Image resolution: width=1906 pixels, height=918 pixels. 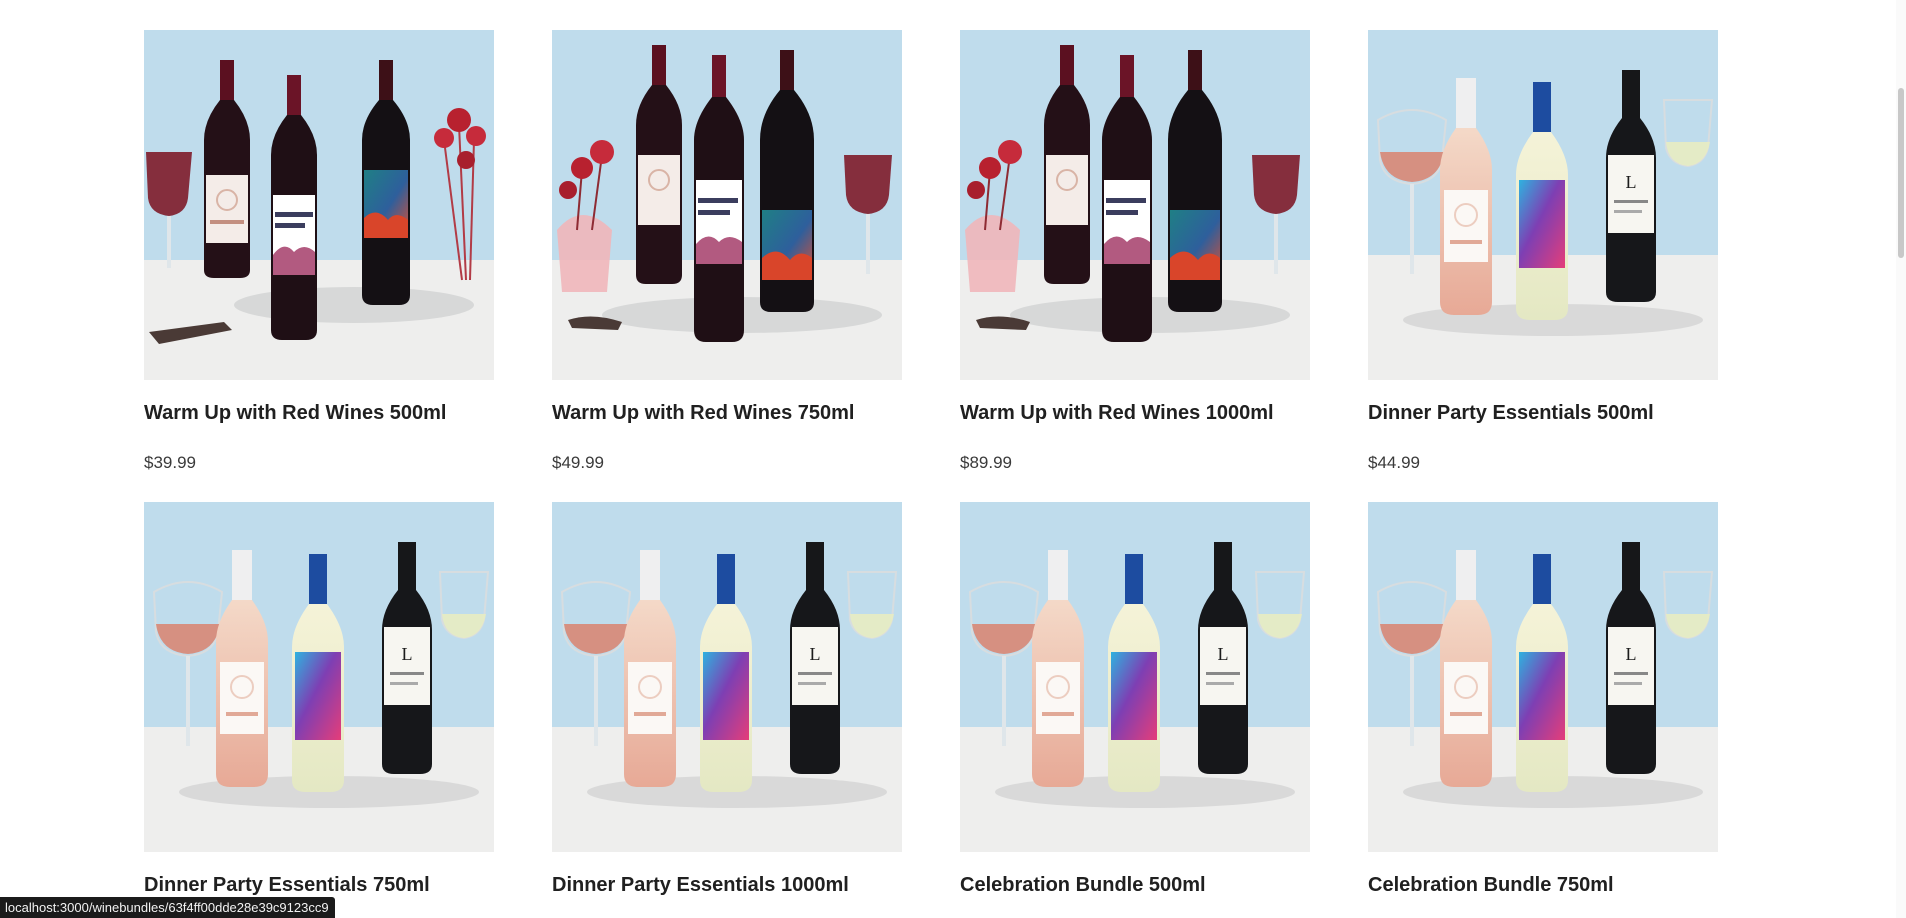 I want to click on vertical-scrollbar, so click(x=1901, y=459).